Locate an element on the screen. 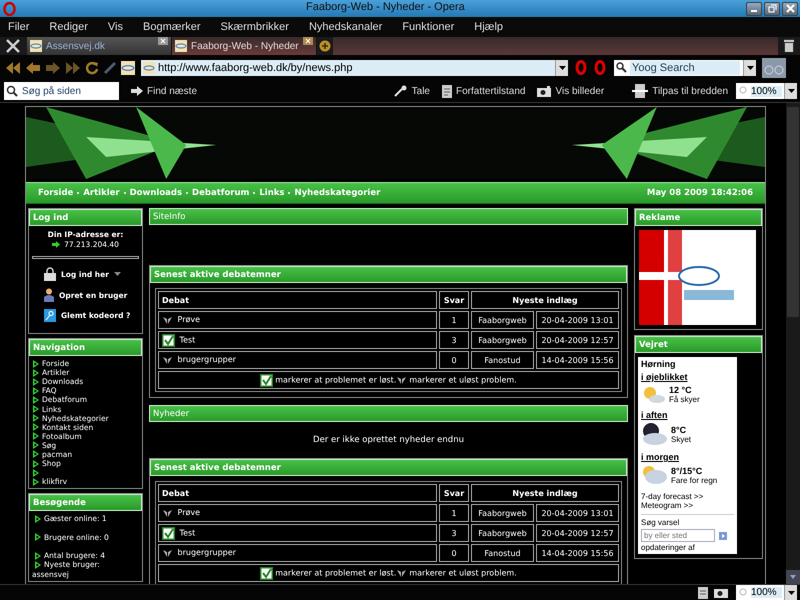 This screenshot has height=600, width=800. fit-width-icon is located at coordinates (640, 91).